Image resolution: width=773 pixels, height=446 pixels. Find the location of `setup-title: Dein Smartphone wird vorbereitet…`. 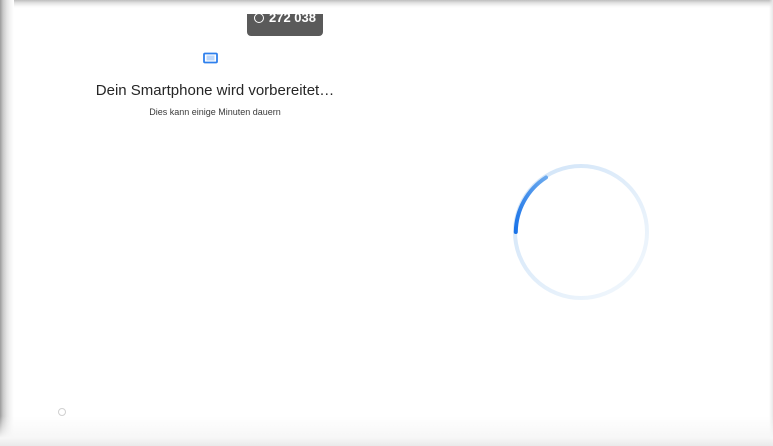

setup-title: Dein Smartphone wird vorbereitet… is located at coordinates (215, 90).